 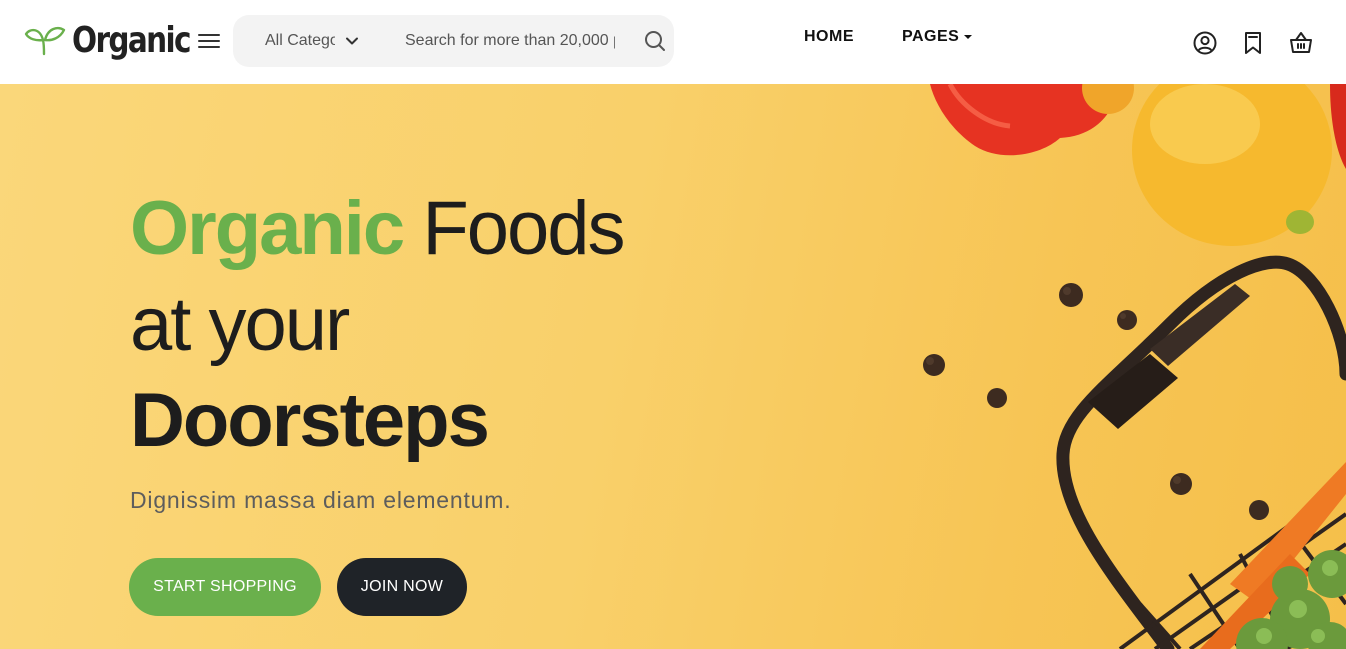 I want to click on user-icon, so click(x=1205, y=43).